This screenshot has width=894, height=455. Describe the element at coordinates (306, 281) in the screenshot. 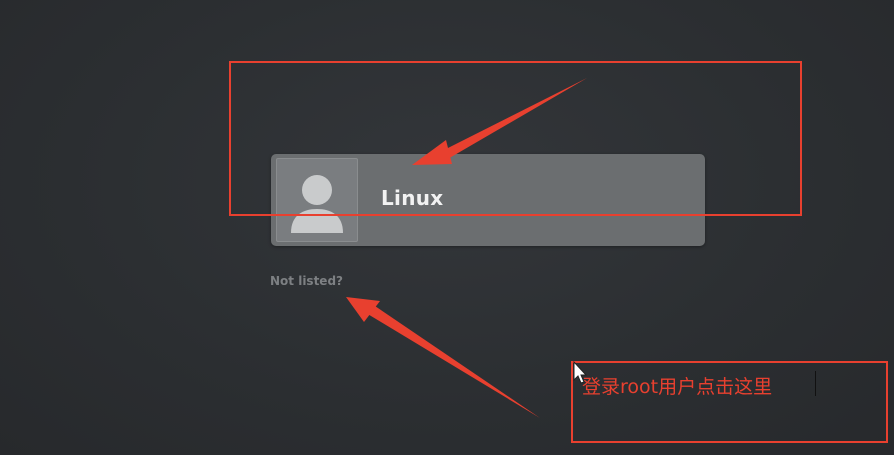

I see `not-listed-link: Not listed?` at that location.